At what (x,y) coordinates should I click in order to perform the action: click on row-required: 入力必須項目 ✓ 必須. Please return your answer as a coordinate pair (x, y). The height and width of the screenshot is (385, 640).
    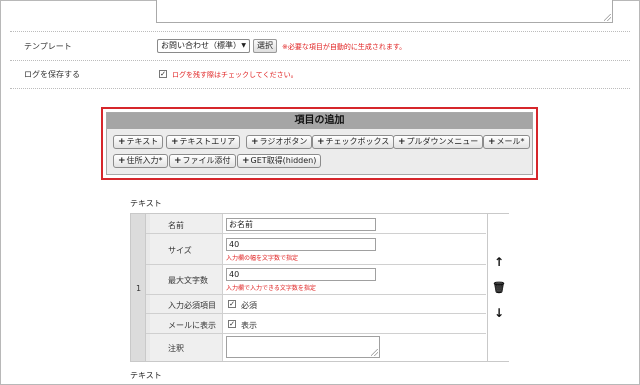
    Looking at the image, I should click on (316, 304).